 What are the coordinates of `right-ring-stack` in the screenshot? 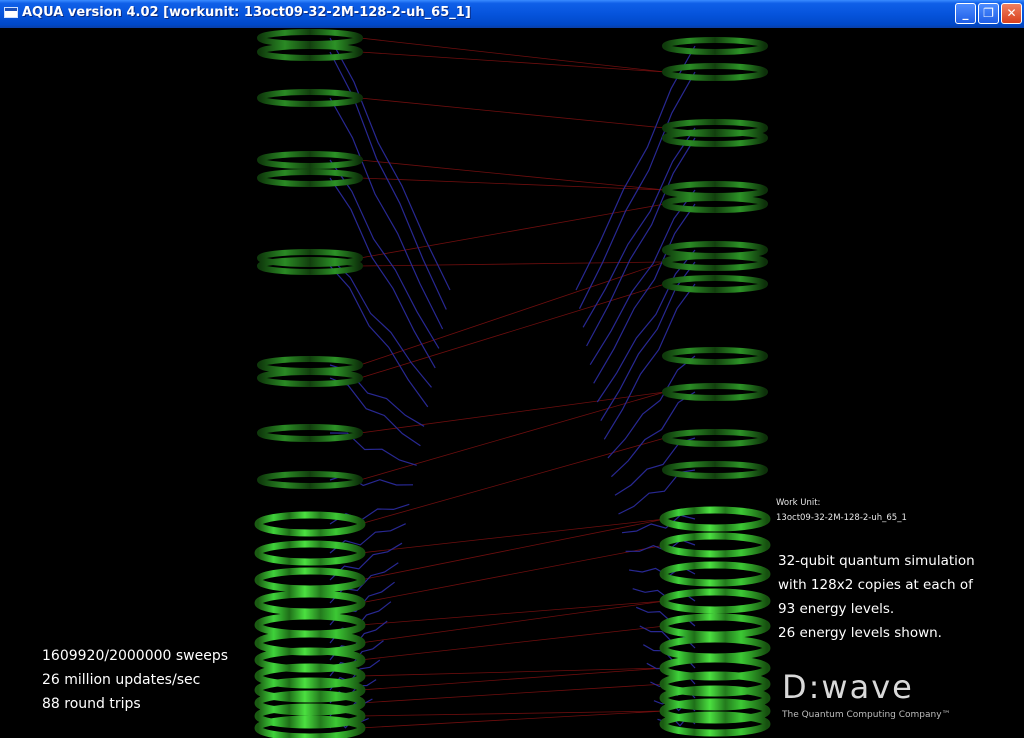 It's located at (715, 387).